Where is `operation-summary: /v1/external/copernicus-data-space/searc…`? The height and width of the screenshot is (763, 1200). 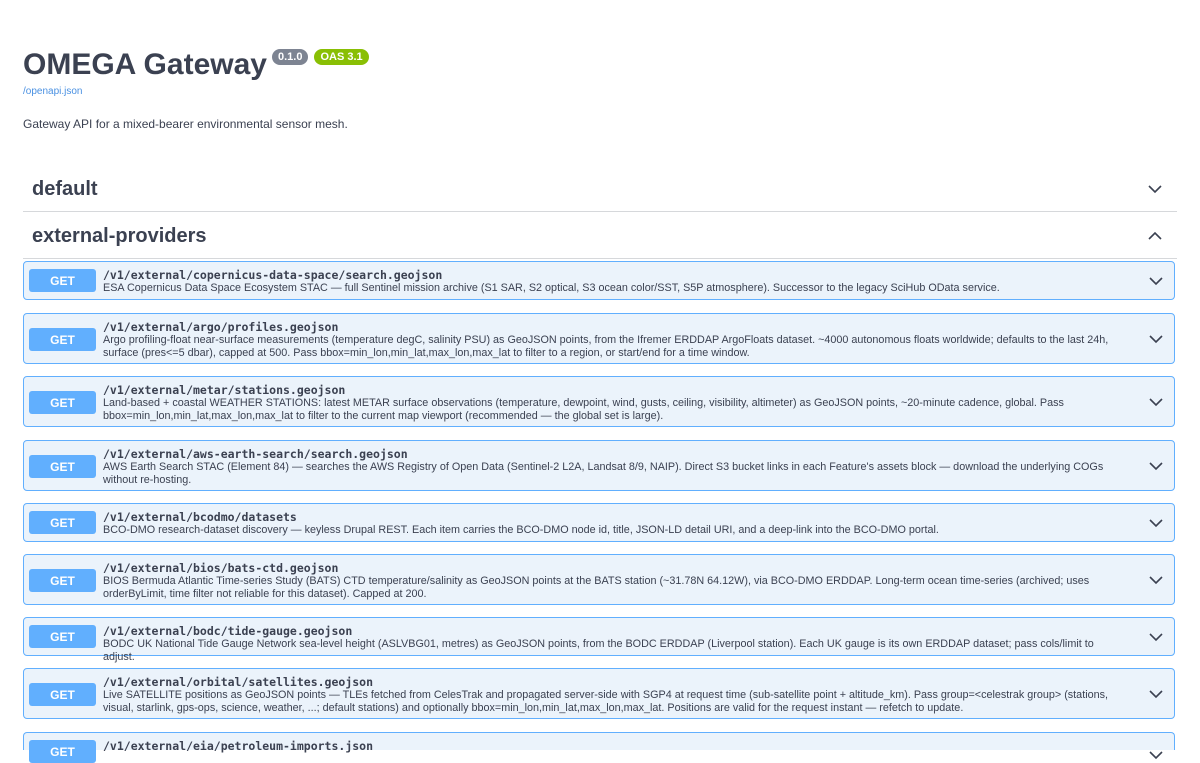 operation-summary: /v1/external/copernicus-data-space/searc… is located at coordinates (612, 281).